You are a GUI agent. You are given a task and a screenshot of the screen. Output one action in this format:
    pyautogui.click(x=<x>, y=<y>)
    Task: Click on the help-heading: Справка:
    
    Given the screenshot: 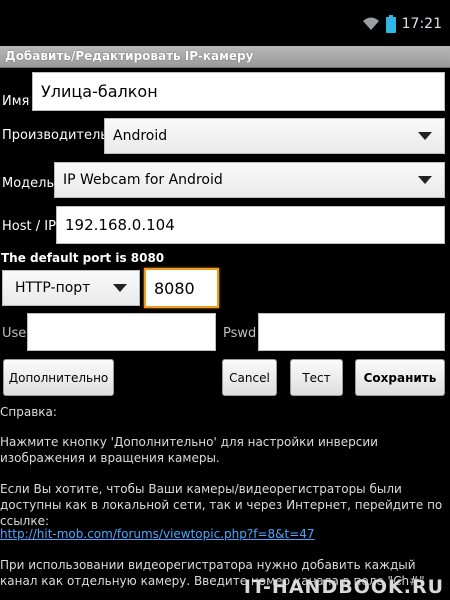 What is the action you would take?
    pyautogui.click(x=28, y=412)
    